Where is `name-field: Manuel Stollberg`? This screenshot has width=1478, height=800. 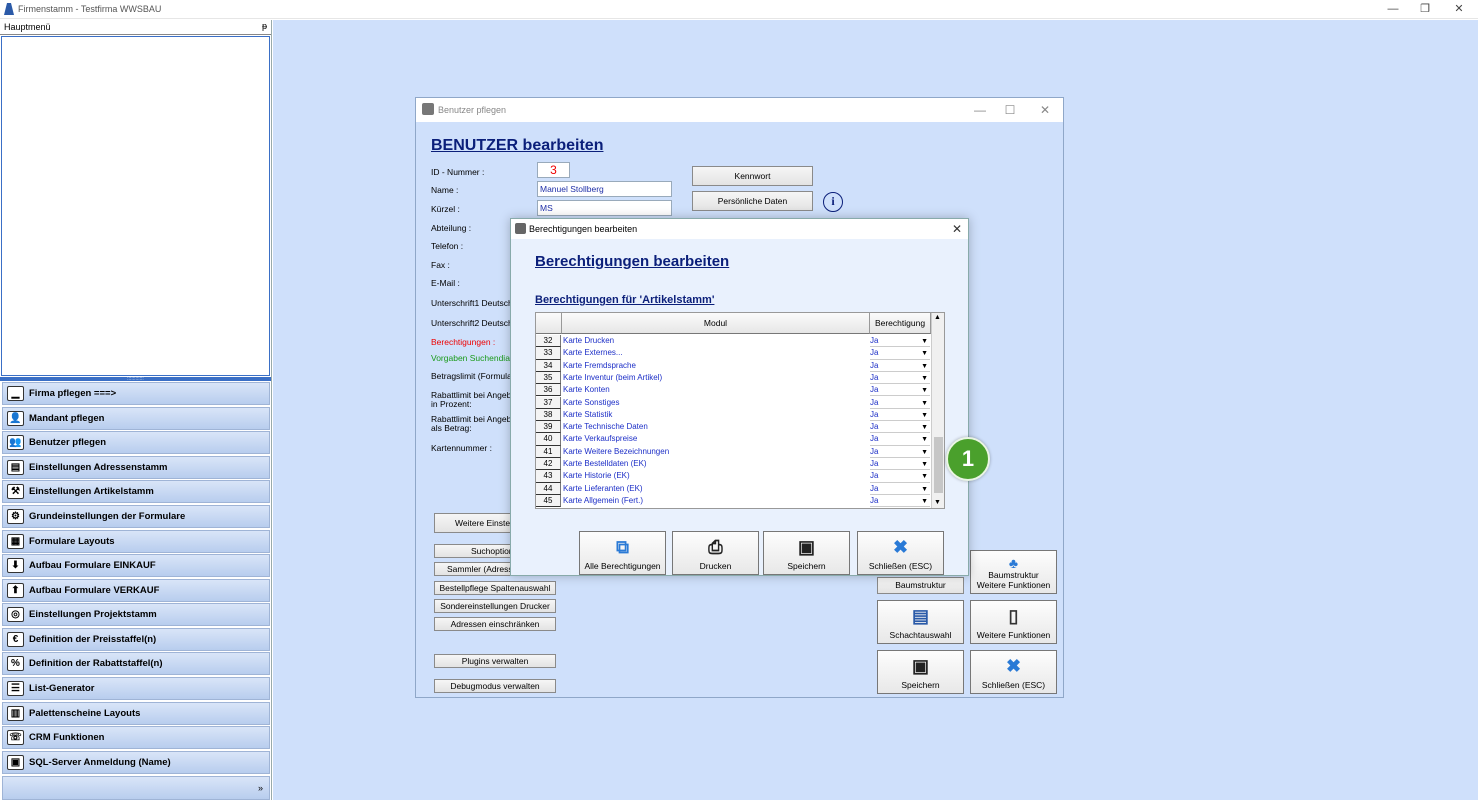
name-field: Manuel Stollberg is located at coordinates (604, 189).